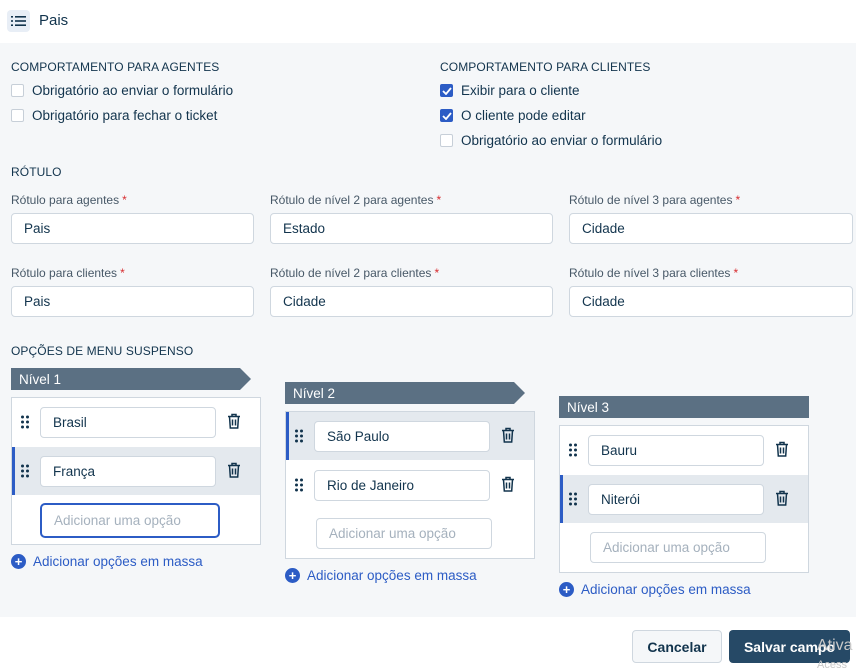 The width and height of the screenshot is (856, 670). I want to click on clients-required-submit-option: Obrigatório ao enviar o formulário, so click(551, 140).